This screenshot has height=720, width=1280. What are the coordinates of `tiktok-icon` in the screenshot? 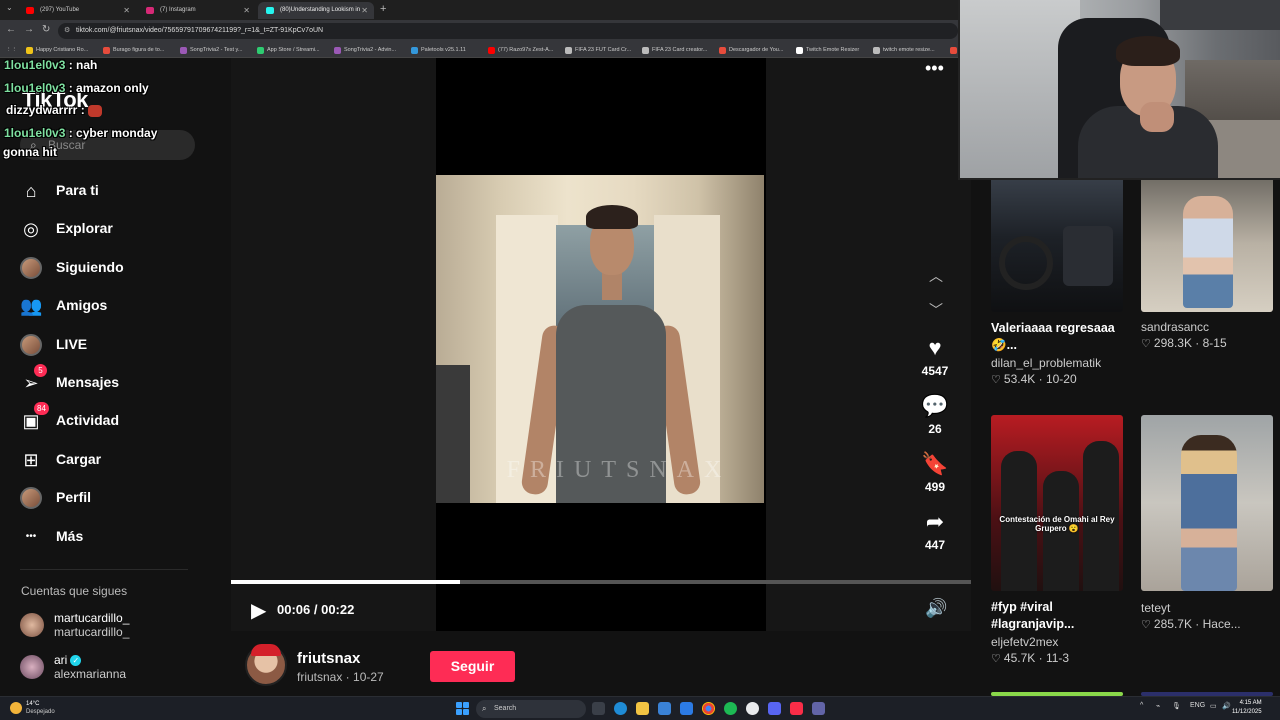 It's located at (270, 10).